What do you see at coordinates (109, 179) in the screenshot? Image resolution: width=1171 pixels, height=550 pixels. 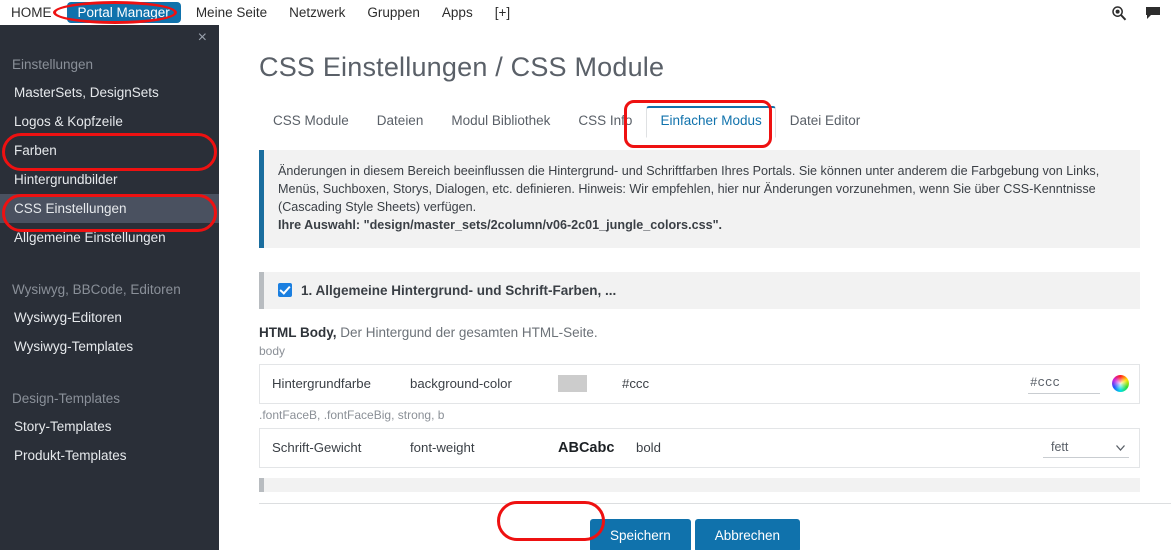 I see `sidebar-item-hintergrundbilder: Hintergrundbilder` at bounding box center [109, 179].